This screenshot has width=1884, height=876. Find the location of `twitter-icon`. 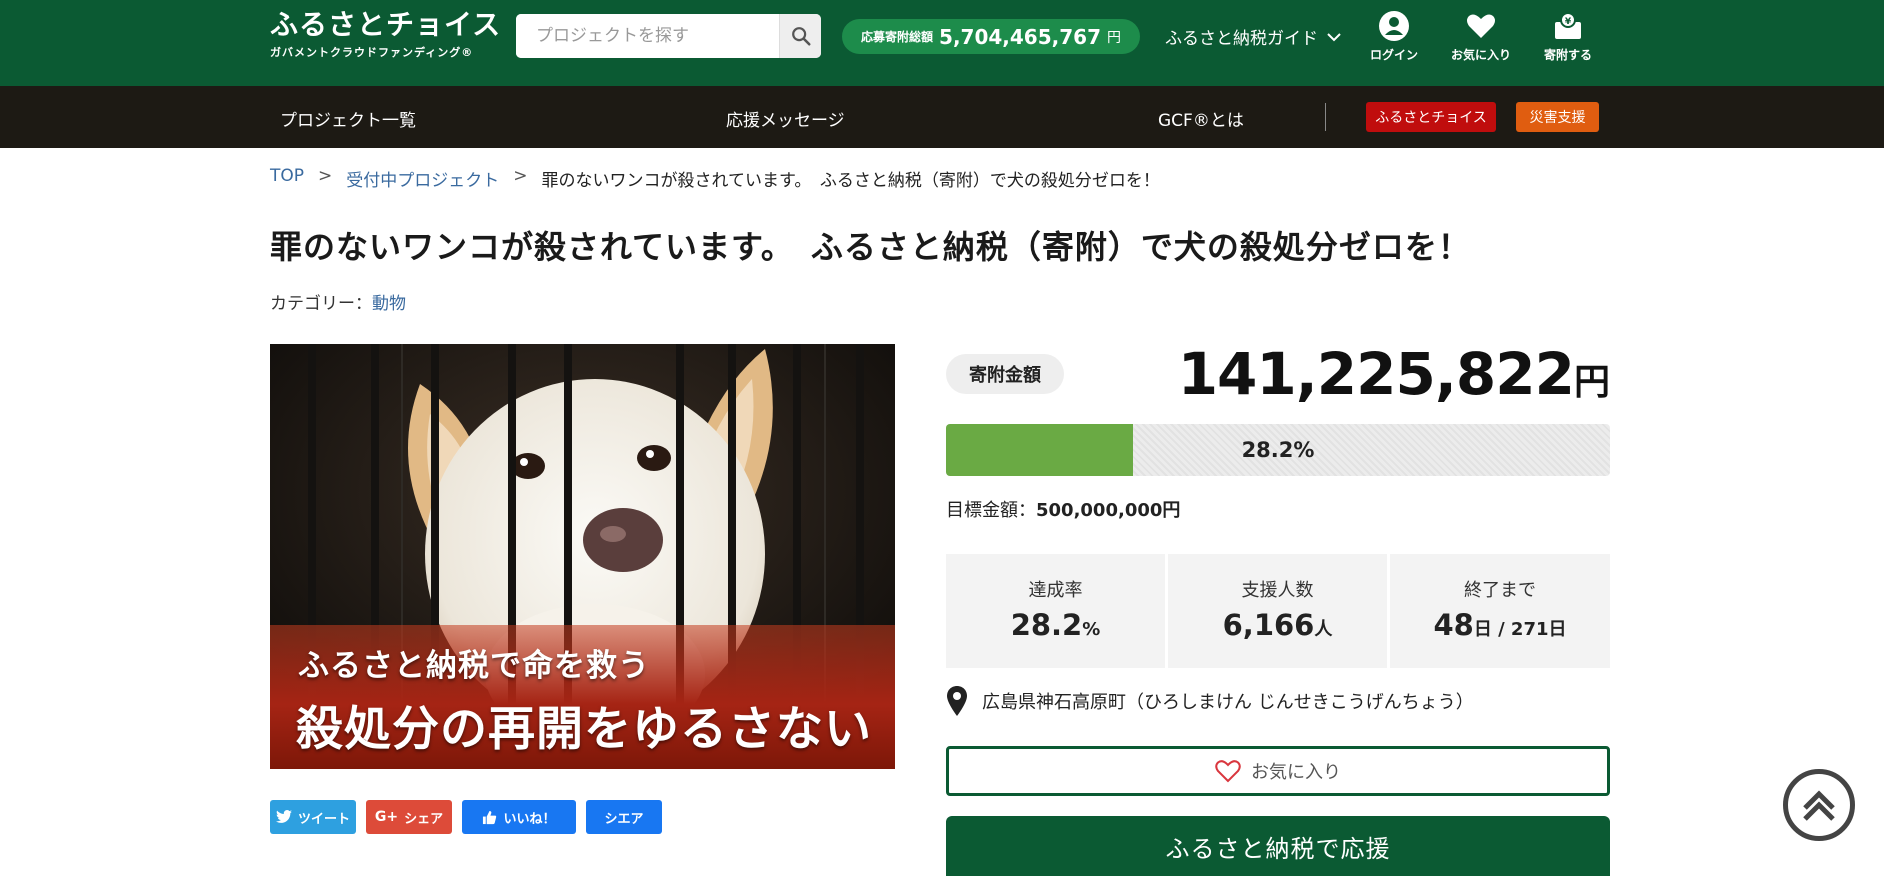

twitter-icon is located at coordinates (283, 816).